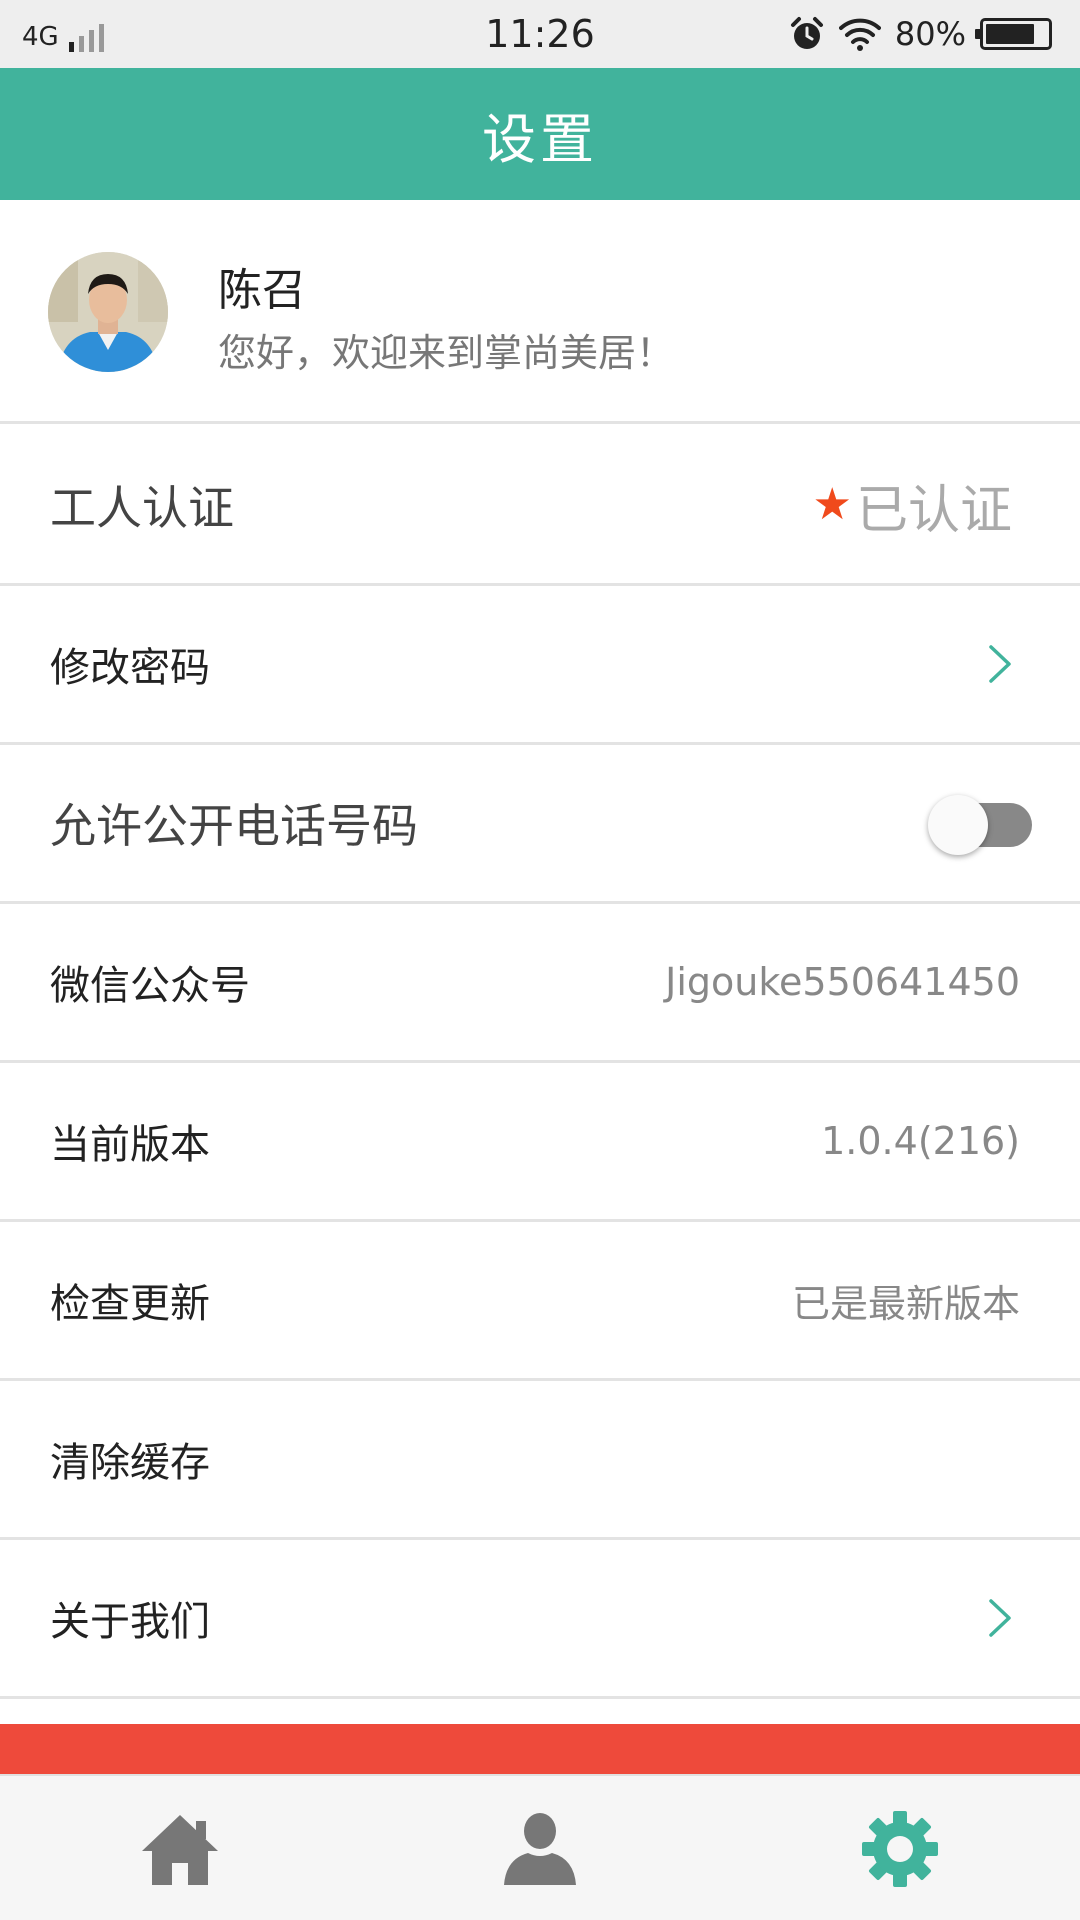 This screenshot has height=1920, width=1080. Describe the element at coordinates (540, 139) in the screenshot. I see `page-title: 设置` at that location.